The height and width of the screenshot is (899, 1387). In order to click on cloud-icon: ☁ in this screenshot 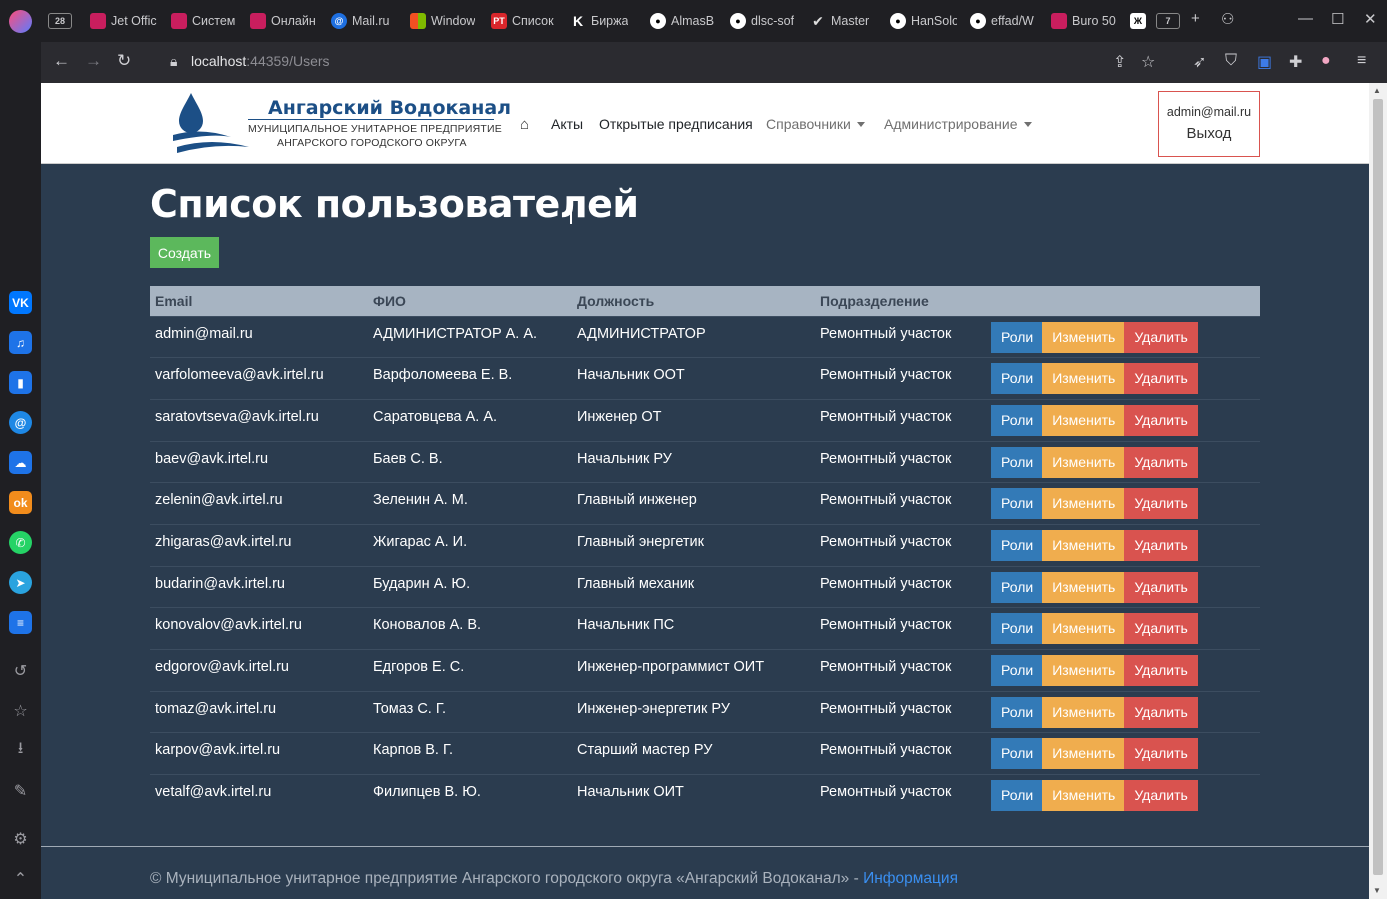, I will do `click(20, 462)`.